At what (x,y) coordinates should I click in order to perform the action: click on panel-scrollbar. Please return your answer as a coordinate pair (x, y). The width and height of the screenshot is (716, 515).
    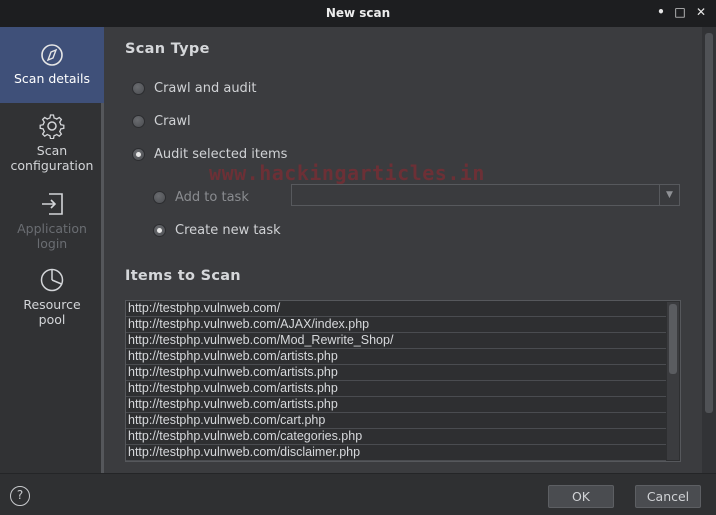
    Looking at the image, I should click on (709, 250).